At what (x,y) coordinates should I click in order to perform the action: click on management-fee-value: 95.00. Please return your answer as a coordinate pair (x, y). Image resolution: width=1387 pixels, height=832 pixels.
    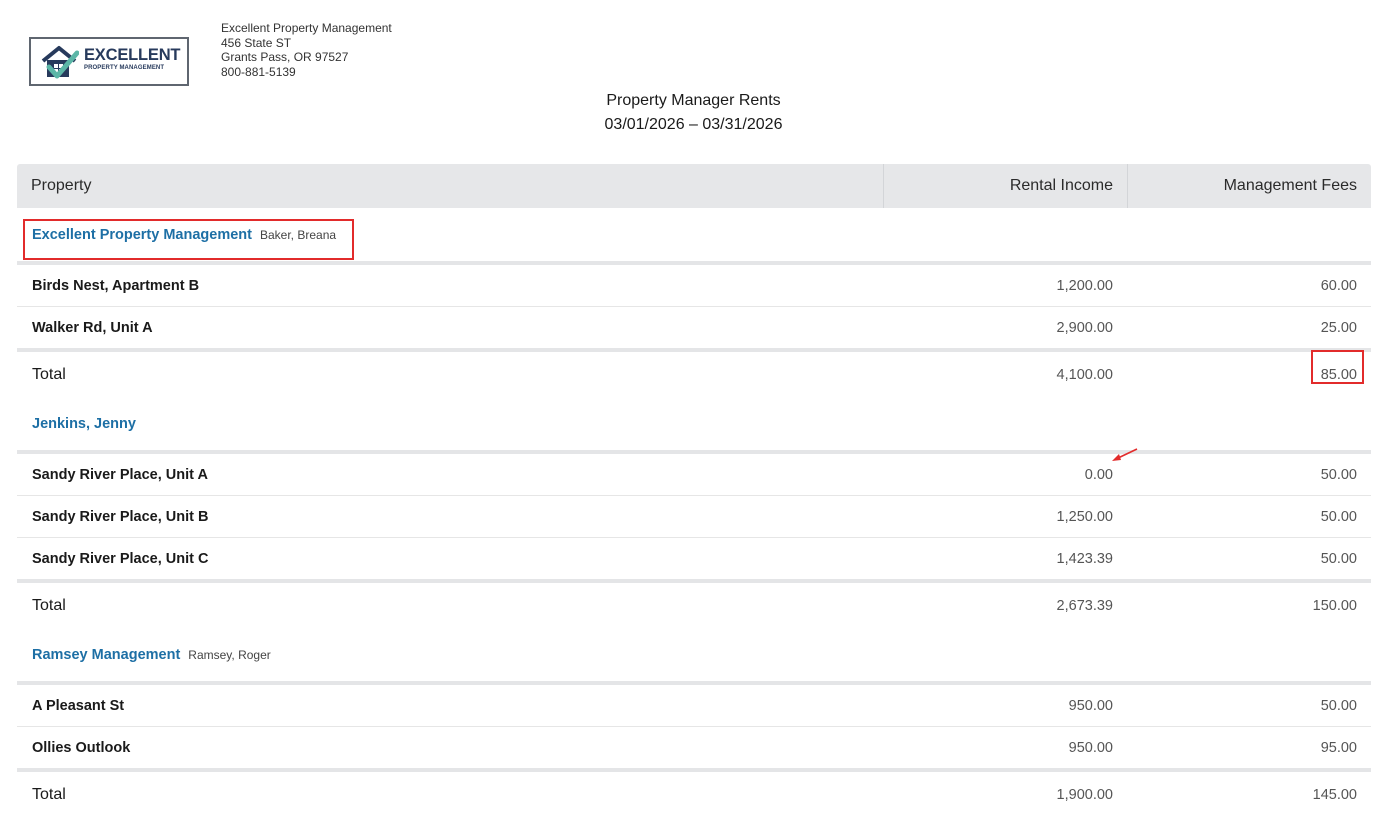
    Looking at the image, I should click on (1338, 747).